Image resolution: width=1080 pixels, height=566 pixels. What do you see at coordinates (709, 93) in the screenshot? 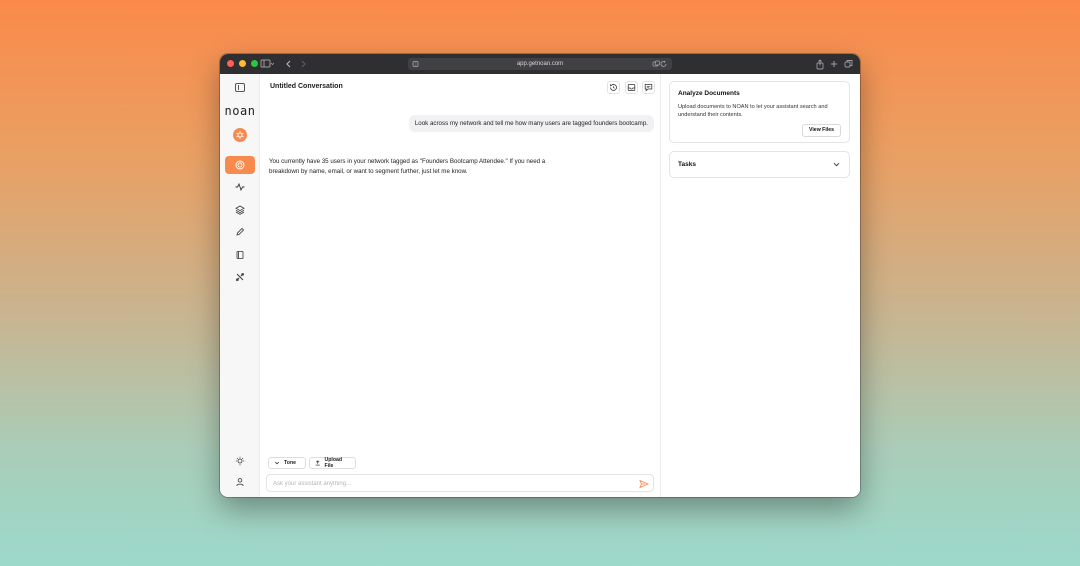
I see `analyze-documents-title: Analyze Documents` at bounding box center [709, 93].